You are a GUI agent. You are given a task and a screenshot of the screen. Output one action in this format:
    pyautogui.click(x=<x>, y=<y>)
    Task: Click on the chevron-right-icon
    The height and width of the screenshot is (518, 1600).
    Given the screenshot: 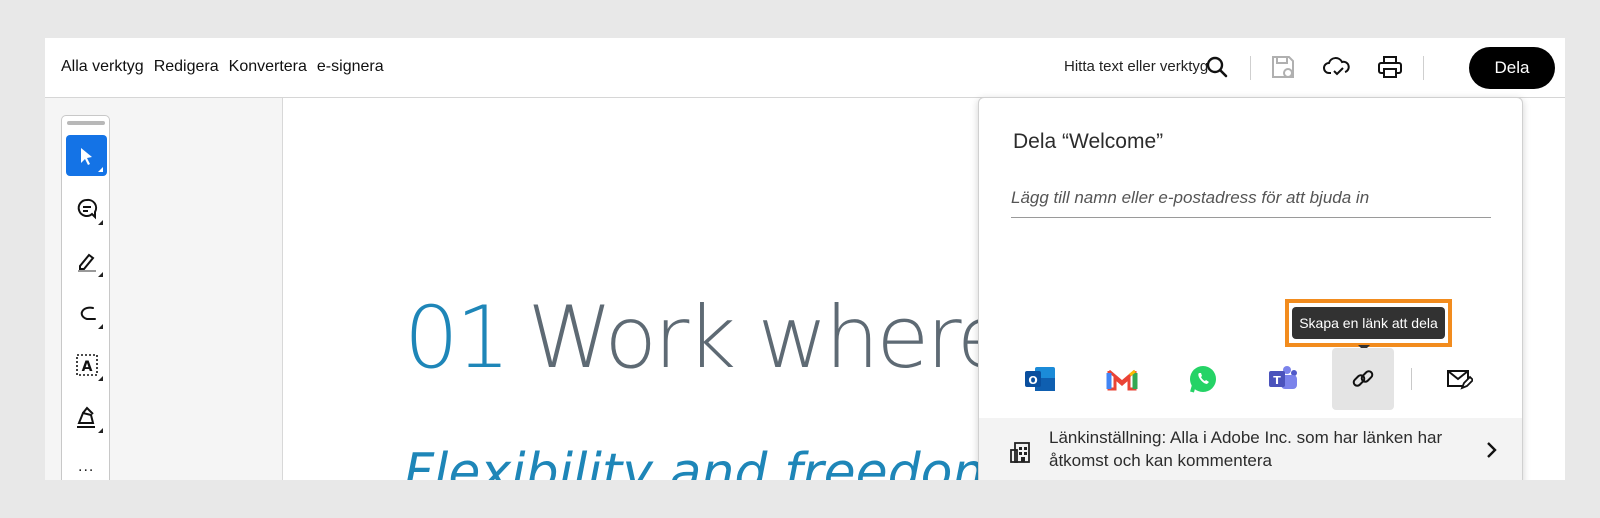 What is the action you would take?
    pyautogui.click(x=1491, y=452)
    